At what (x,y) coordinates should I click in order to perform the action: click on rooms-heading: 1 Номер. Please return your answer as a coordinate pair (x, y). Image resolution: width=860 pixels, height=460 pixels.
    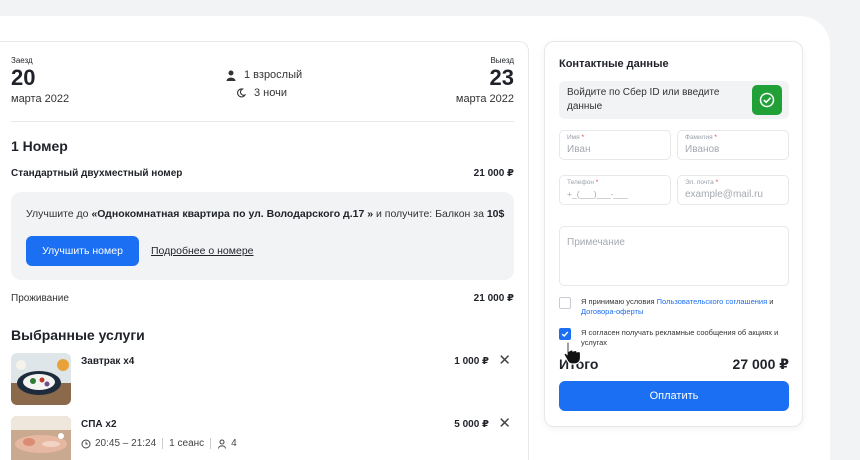
    Looking at the image, I should click on (39, 146).